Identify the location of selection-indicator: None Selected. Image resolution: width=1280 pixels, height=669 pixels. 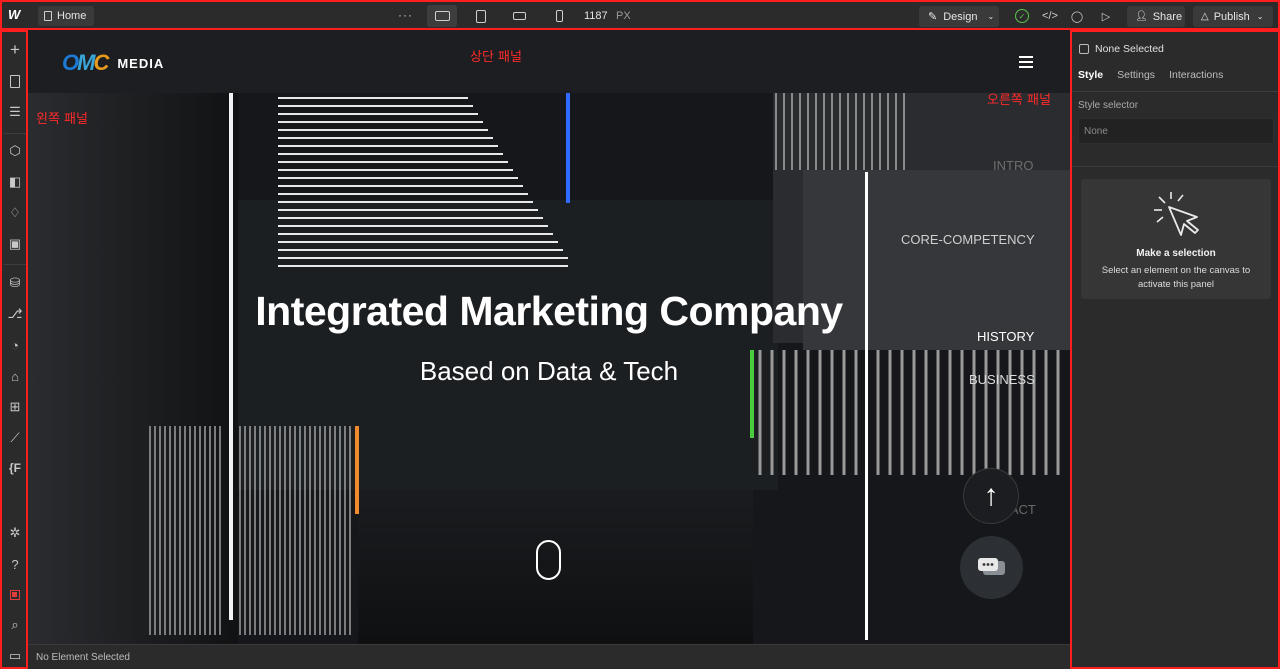
(1121, 49).